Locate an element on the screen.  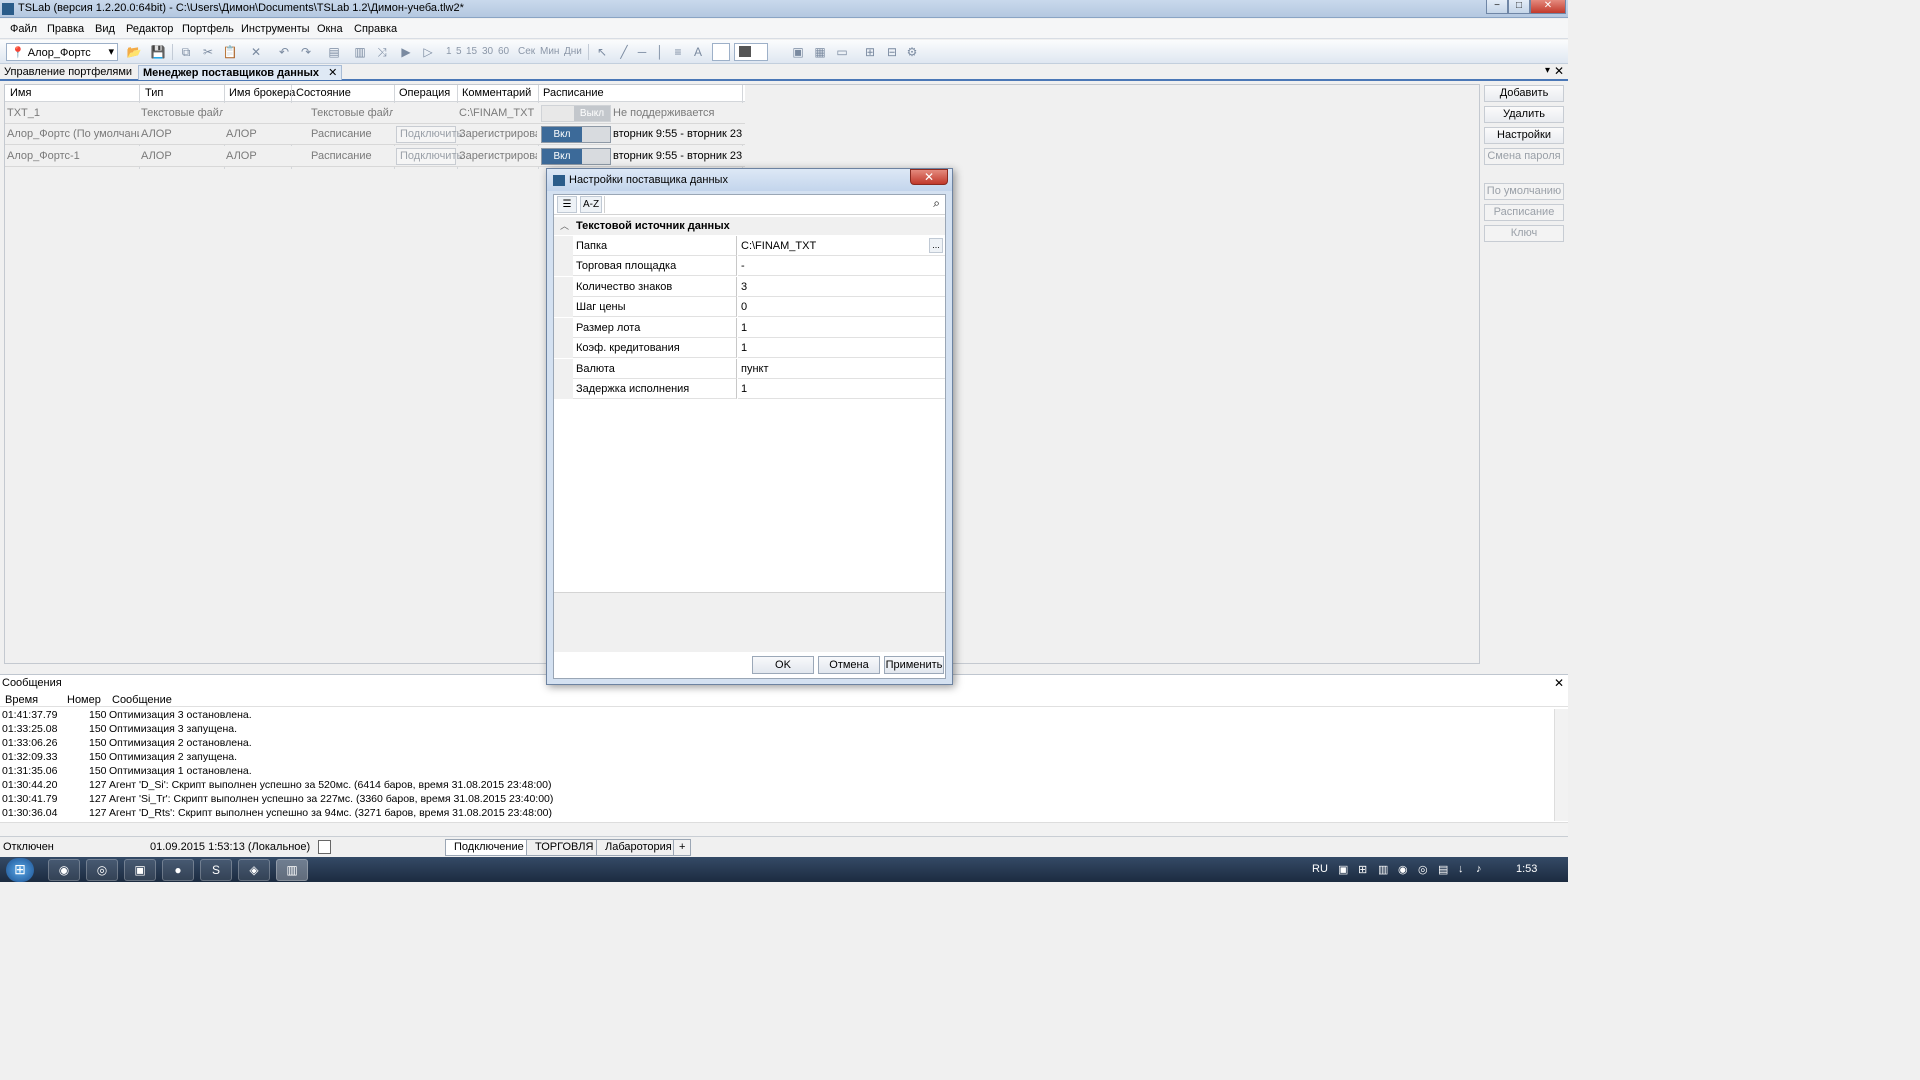
unit-minutes: Мин is located at coordinates (549, 51).